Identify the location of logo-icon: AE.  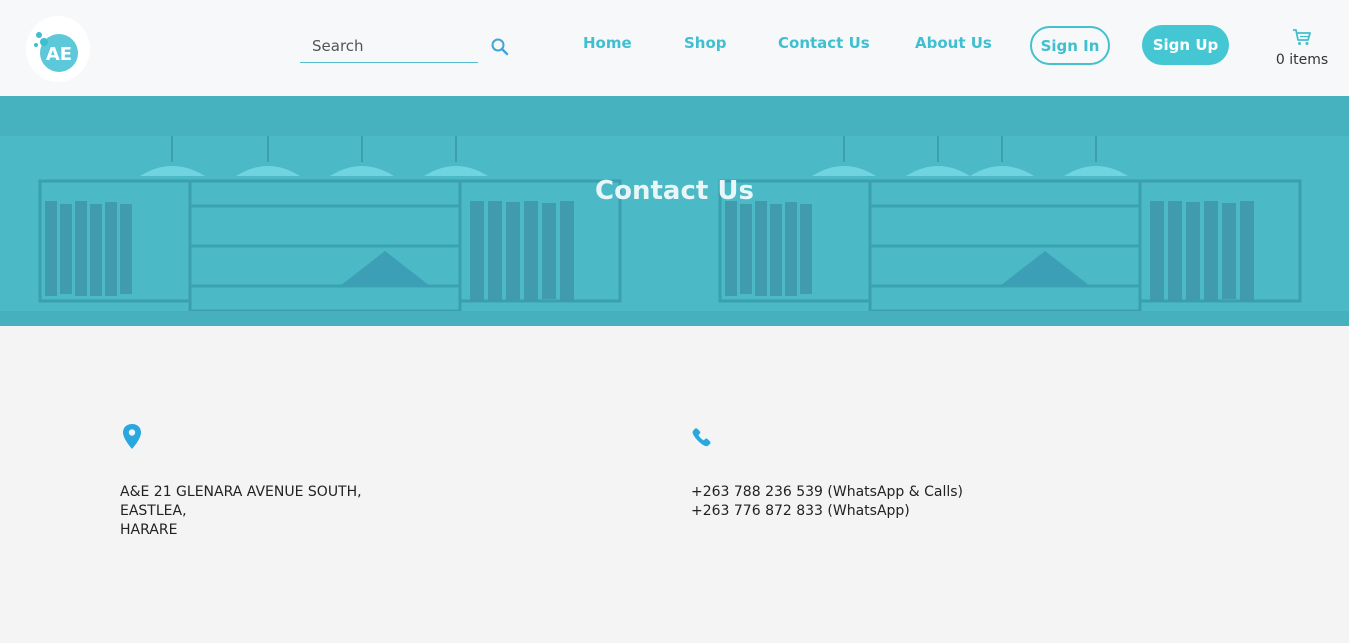
(56, 52).